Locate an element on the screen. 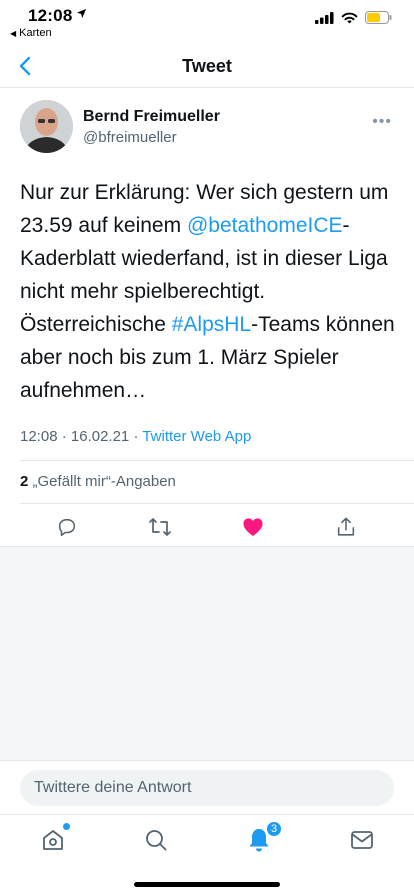  search-icon is located at coordinates (156, 840).